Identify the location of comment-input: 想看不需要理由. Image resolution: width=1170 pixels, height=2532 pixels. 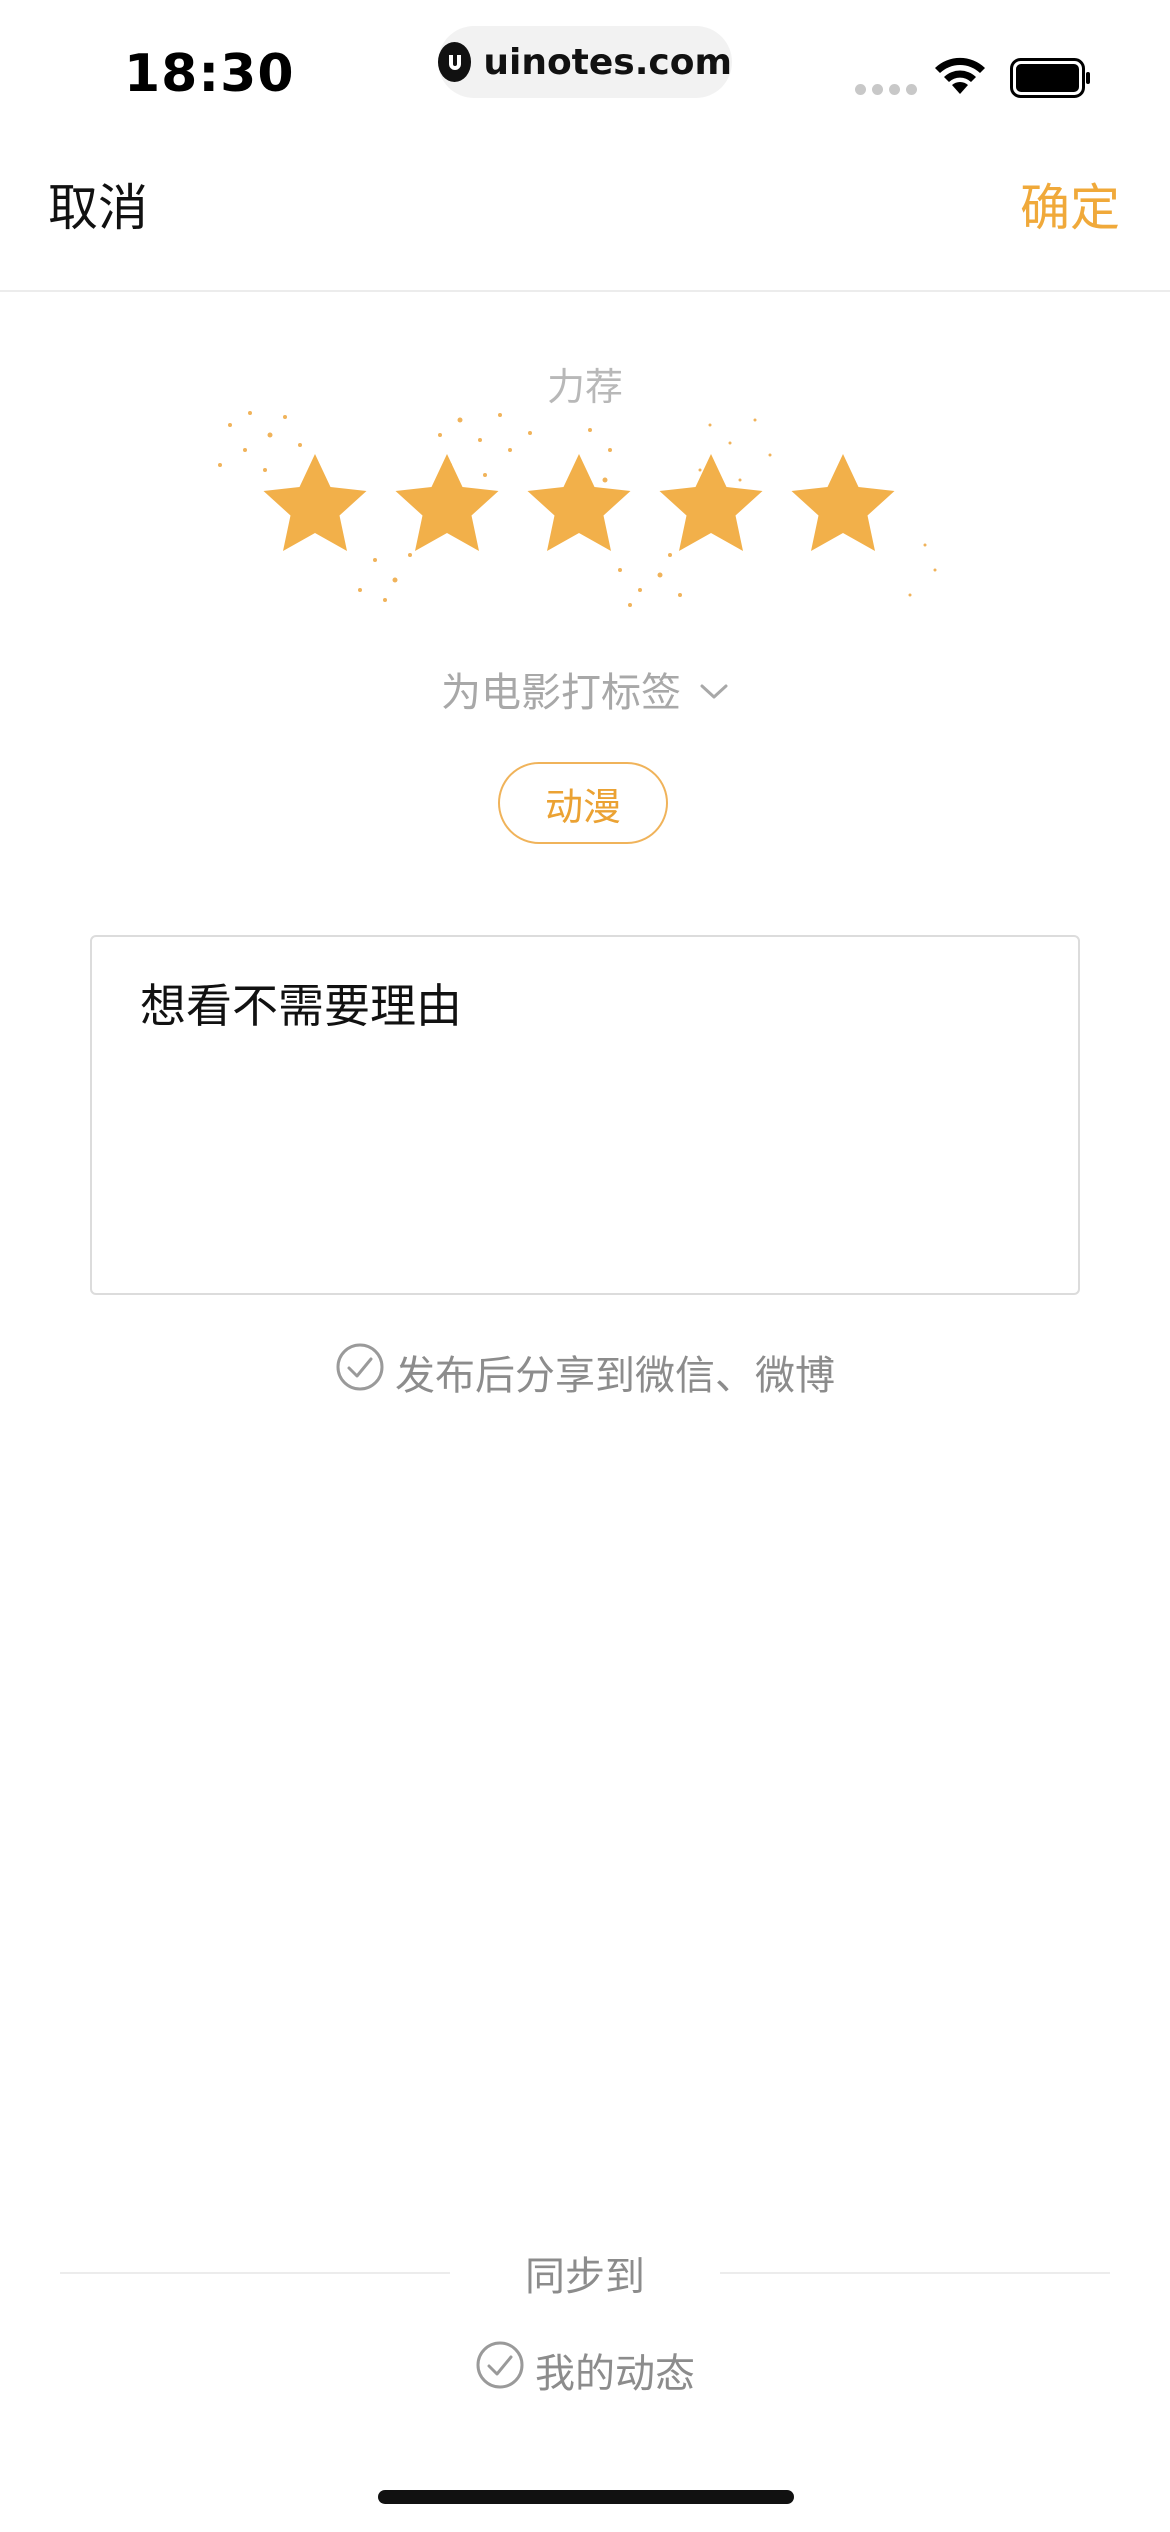
(585, 1115).